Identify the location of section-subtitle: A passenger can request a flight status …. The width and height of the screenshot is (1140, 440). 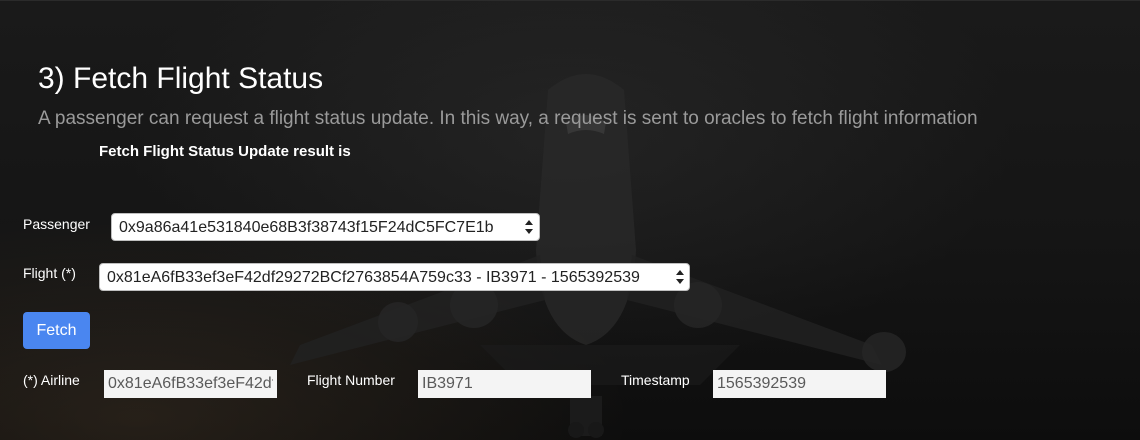
(508, 118).